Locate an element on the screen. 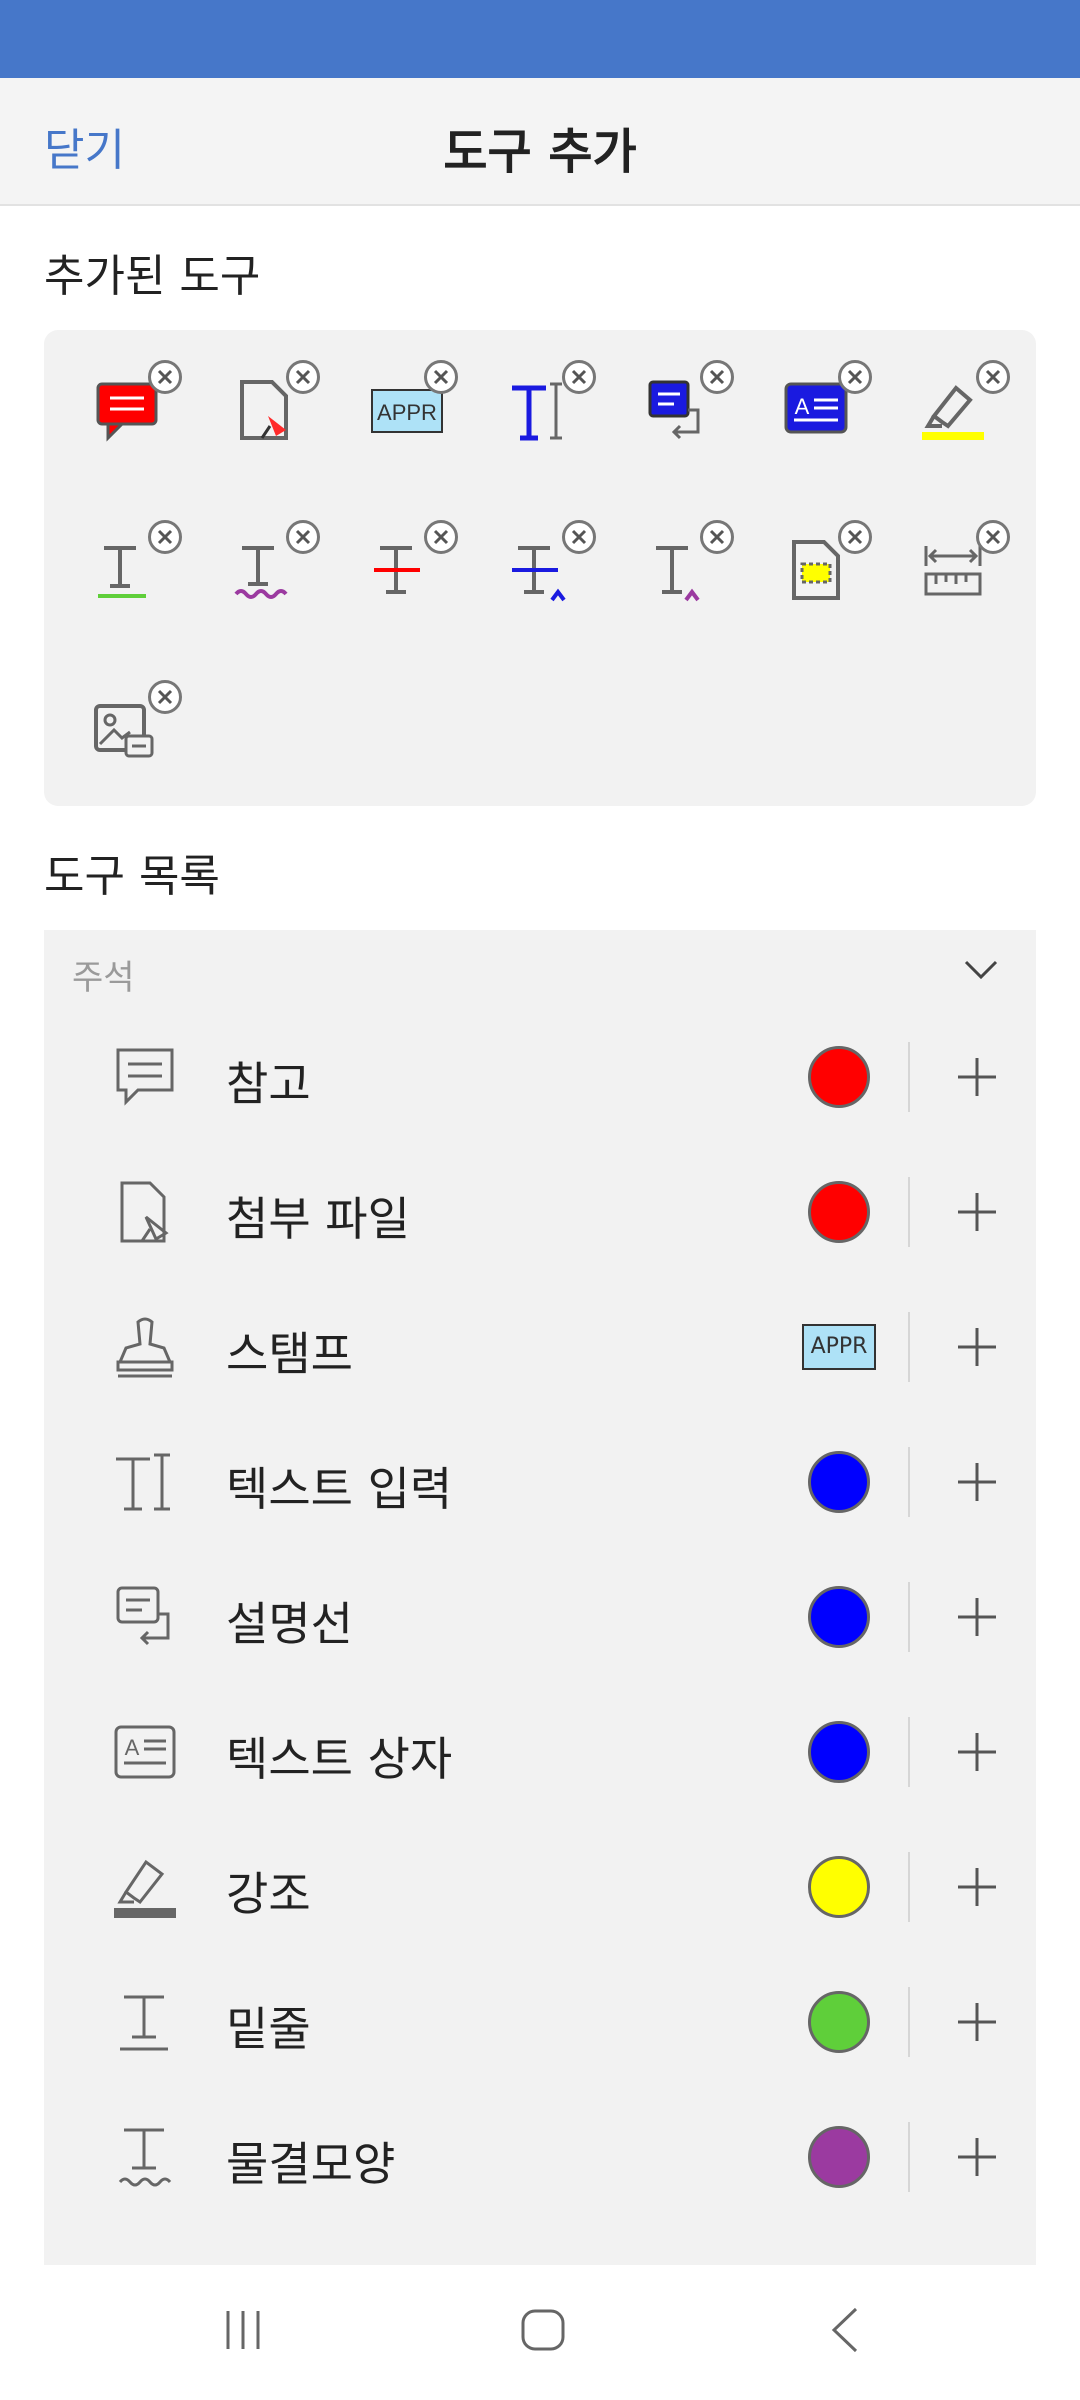 The image size is (1080, 2400). list-item: 물결모양 is located at coordinates (540, 2157).